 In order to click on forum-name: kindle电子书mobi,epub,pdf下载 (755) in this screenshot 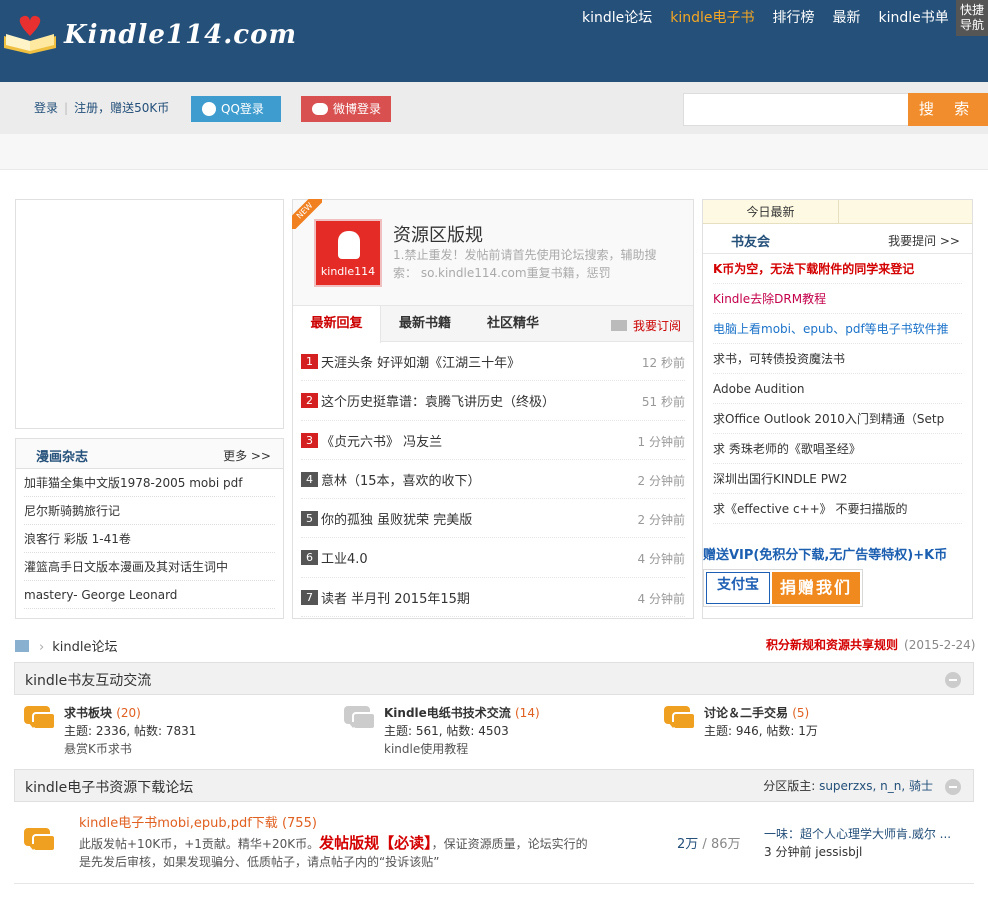, I will do `click(198, 821)`.